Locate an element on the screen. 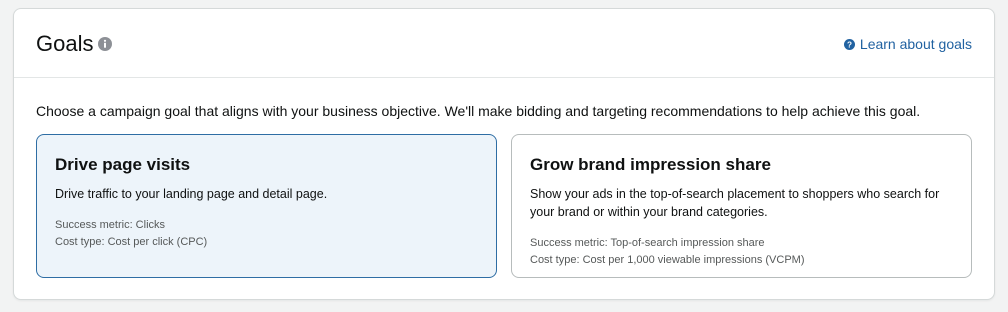 The height and width of the screenshot is (312, 1008). goal-title: Drive page visits is located at coordinates (123, 164).